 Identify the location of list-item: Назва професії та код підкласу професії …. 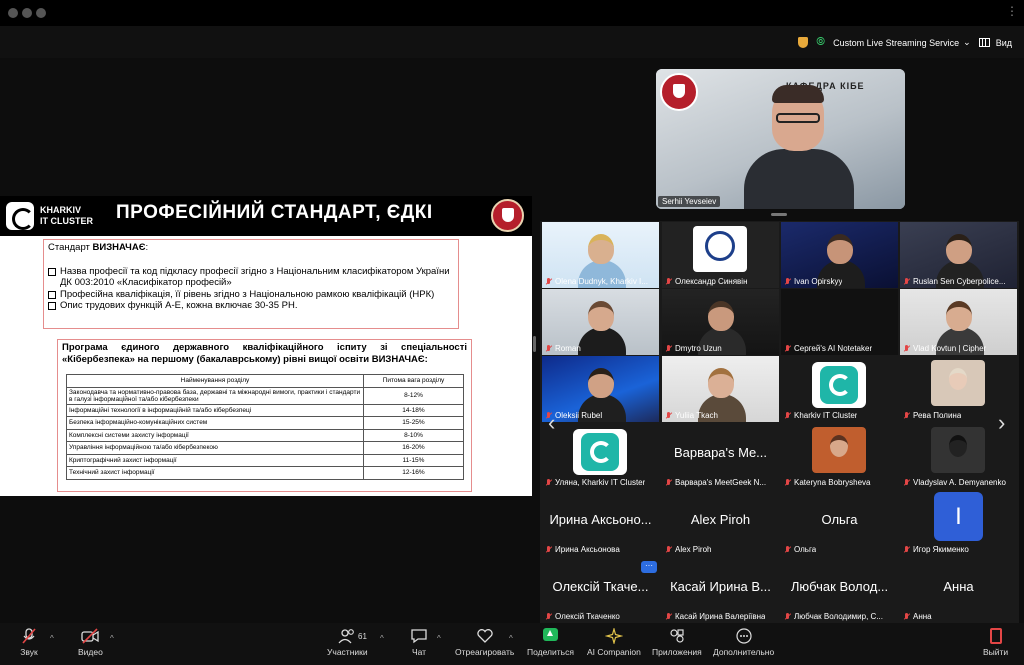
(251, 277).